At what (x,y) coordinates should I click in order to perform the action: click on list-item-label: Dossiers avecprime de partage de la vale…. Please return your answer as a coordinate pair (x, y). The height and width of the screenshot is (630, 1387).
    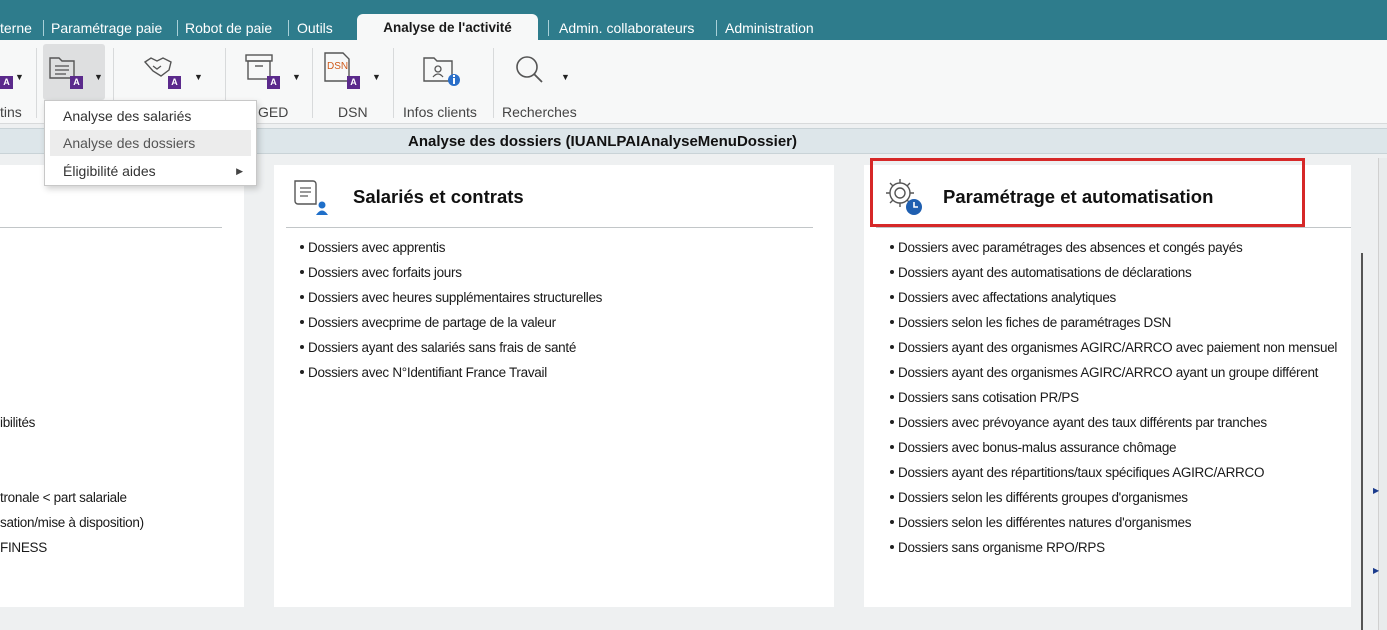
    Looking at the image, I should click on (432, 322).